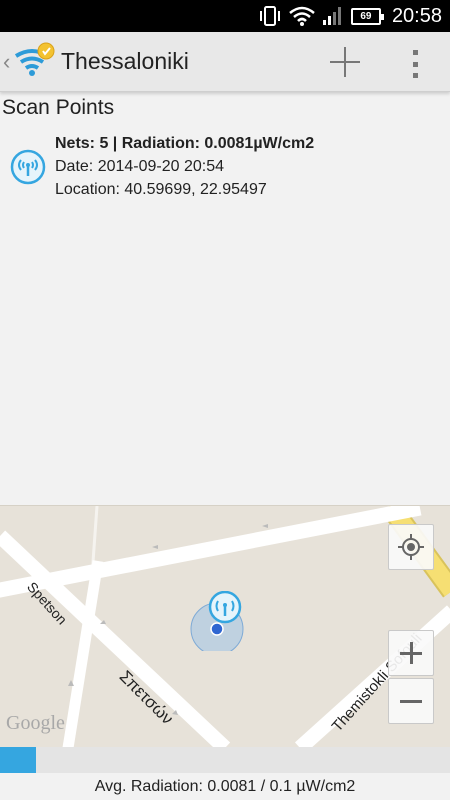  What do you see at coordinates (345, 63) in the screenshot?
I see `add-button` at bounding box center [345, 63].